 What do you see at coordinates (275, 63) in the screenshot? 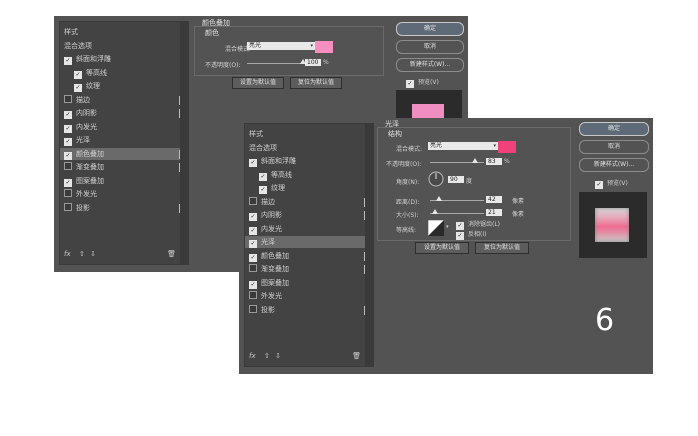
I see `opacity-slider-track` at bounding box center [275, 63].